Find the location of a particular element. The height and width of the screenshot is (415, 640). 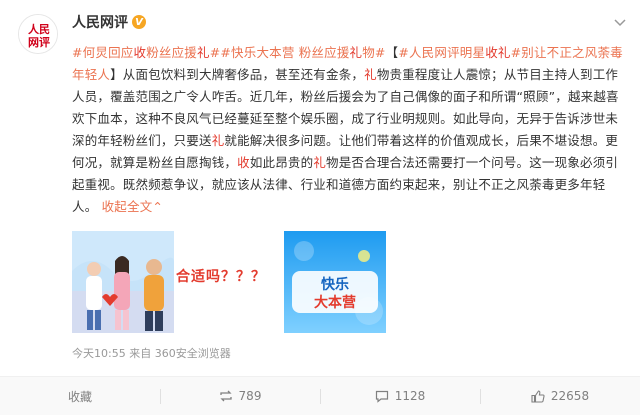

post-image-2: 快乐 大本营 is located at coordinates (335, 282).